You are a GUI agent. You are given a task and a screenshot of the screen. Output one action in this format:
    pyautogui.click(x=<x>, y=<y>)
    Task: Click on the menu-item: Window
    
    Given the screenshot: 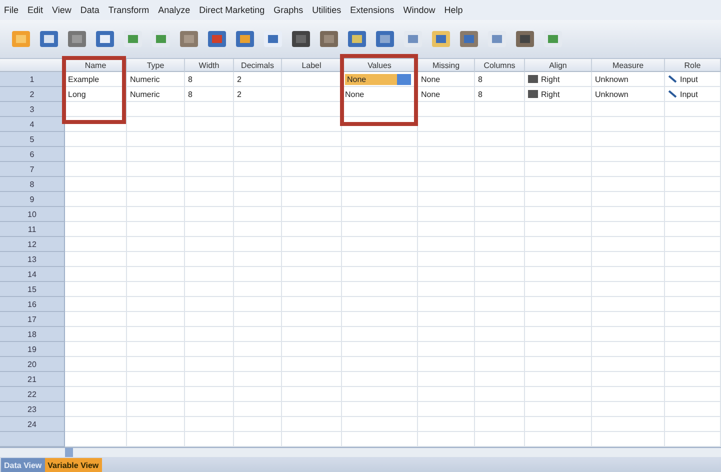 What is the action you would take?
    pyautogui.click(x=419, y=10)
    